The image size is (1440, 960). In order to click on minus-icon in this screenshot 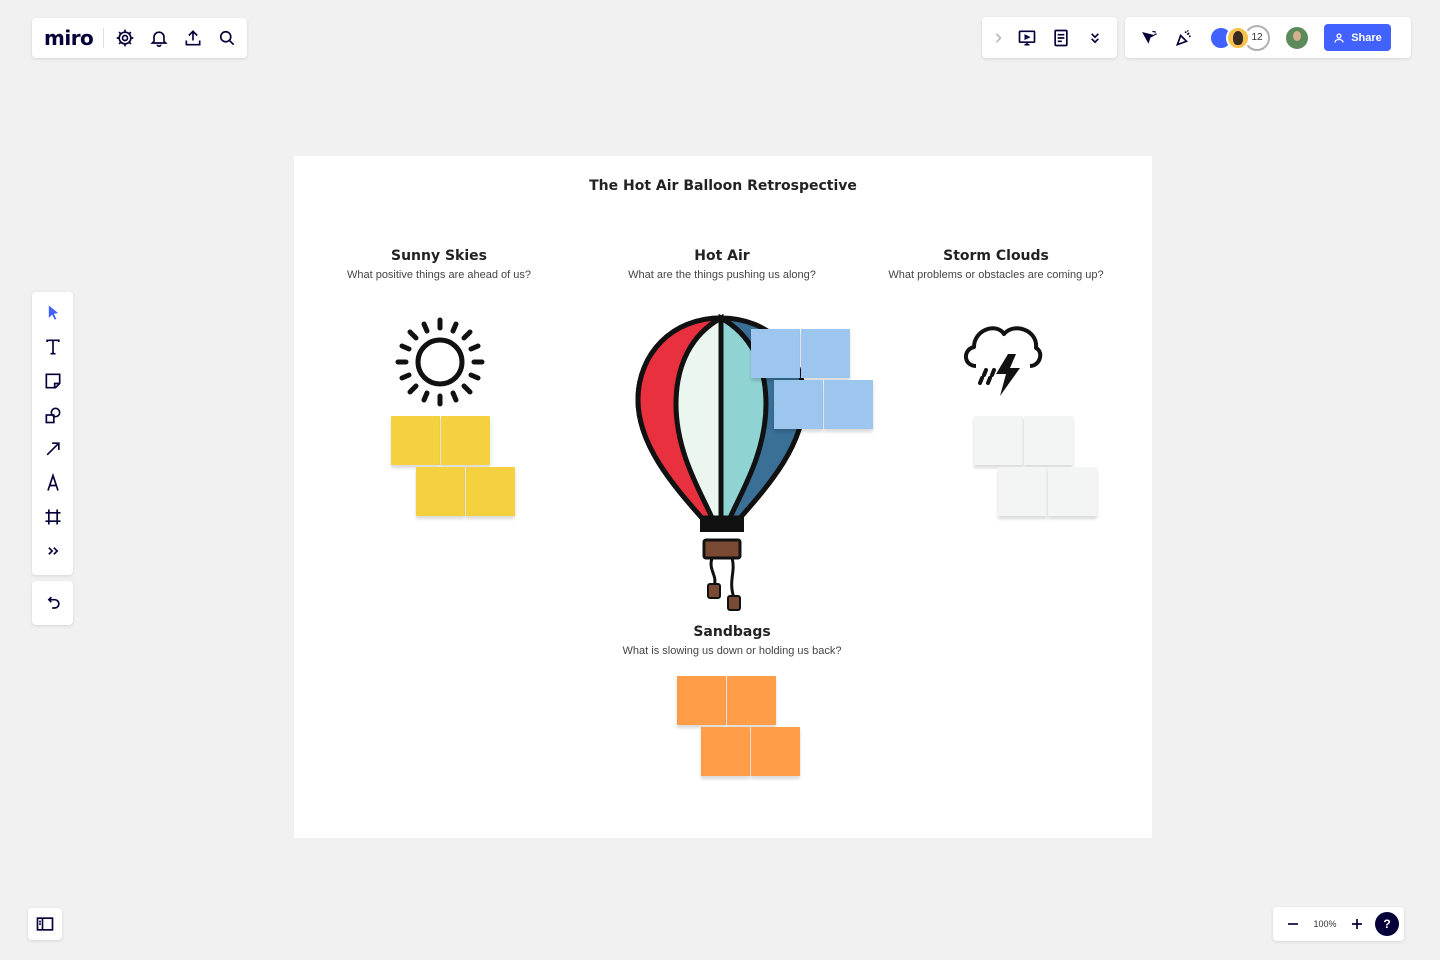, I will do `click(1293, 924)`.